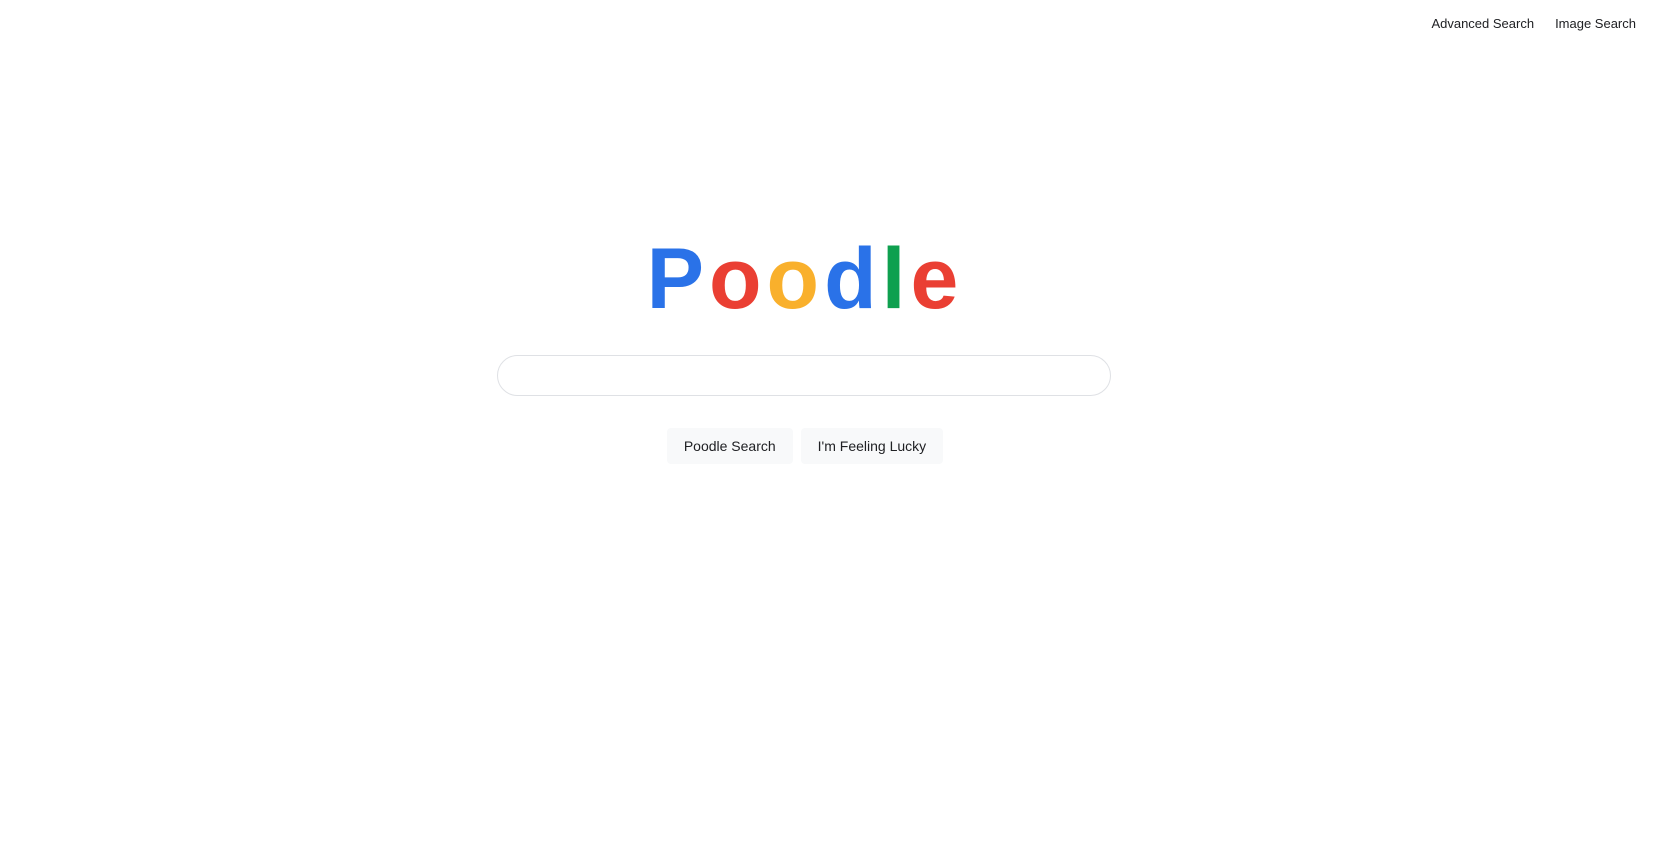  I want to click on logo-letter-d: d, so click(853, 279).